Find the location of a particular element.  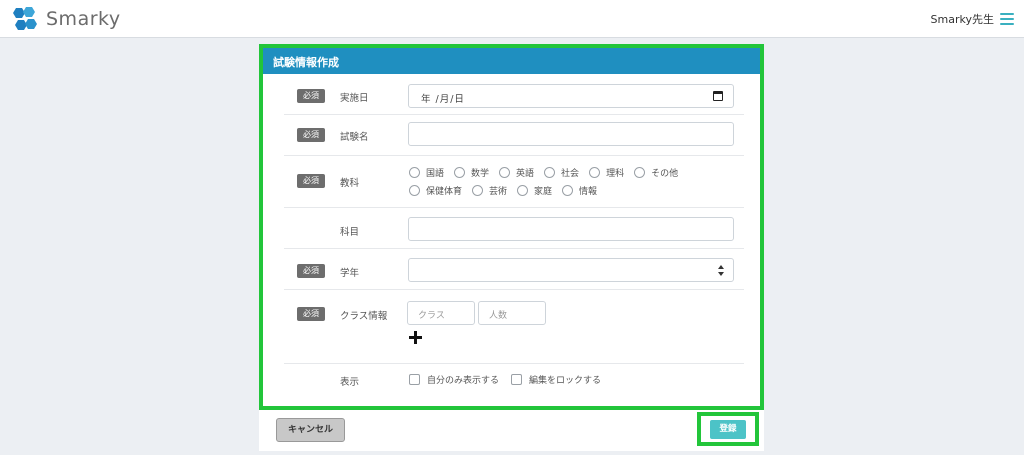

checkbox-label: 編集をロックする is located at coordinates (565, 381).